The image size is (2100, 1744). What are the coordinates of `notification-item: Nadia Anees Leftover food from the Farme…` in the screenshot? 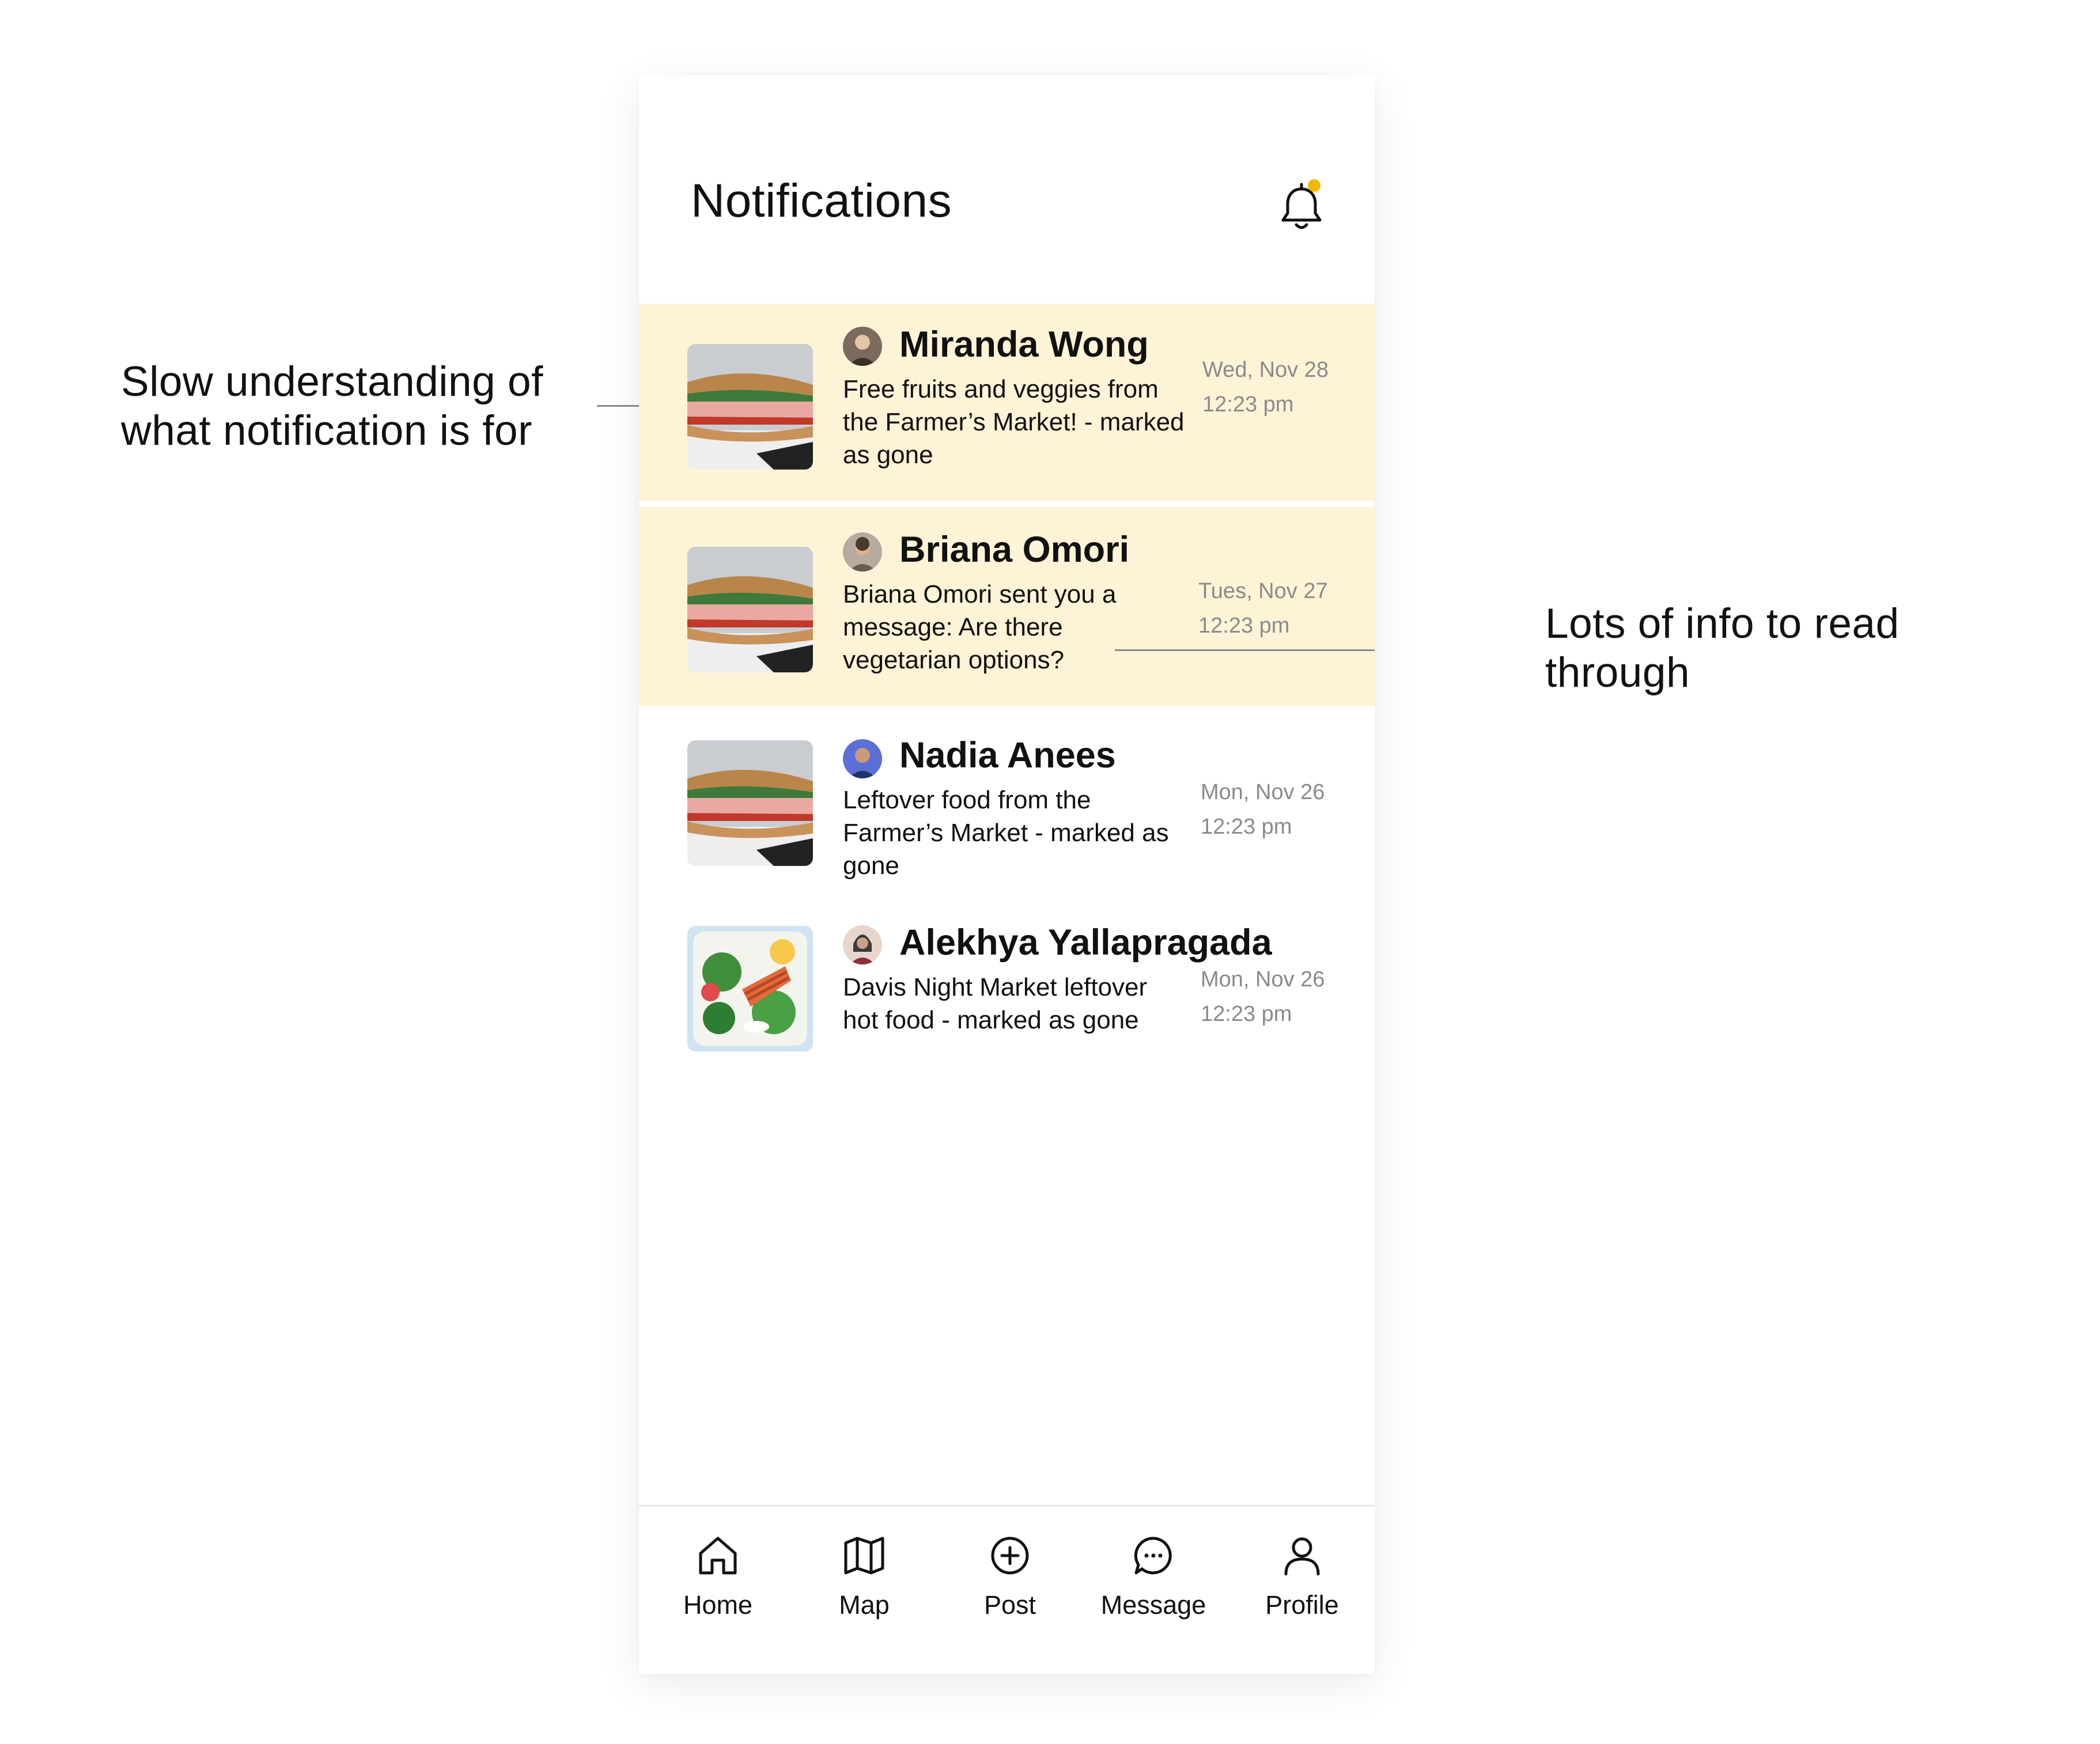 It's located at (1007, 800).